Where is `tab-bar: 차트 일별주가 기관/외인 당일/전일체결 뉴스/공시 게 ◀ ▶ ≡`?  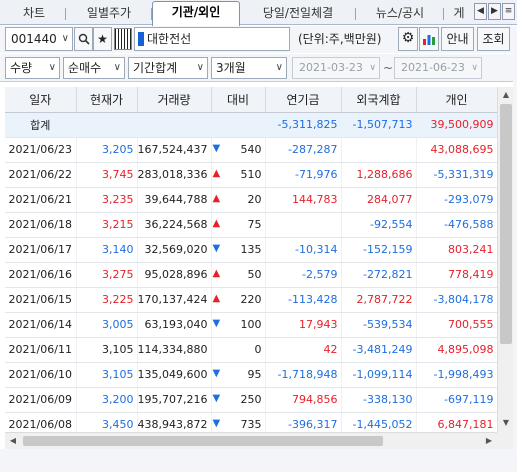 tab-bar: 차트 일별주가 기관/외인 당일/전일체결 뉴스/공시 게 ◀ ▶ ≡ is located at coordinates (258, 13).